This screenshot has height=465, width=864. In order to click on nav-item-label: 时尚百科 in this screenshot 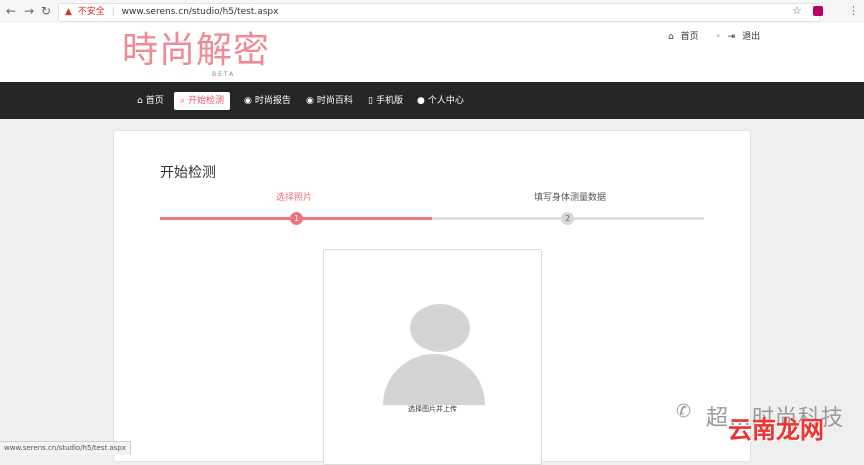, I will do `click(334, 101)`.